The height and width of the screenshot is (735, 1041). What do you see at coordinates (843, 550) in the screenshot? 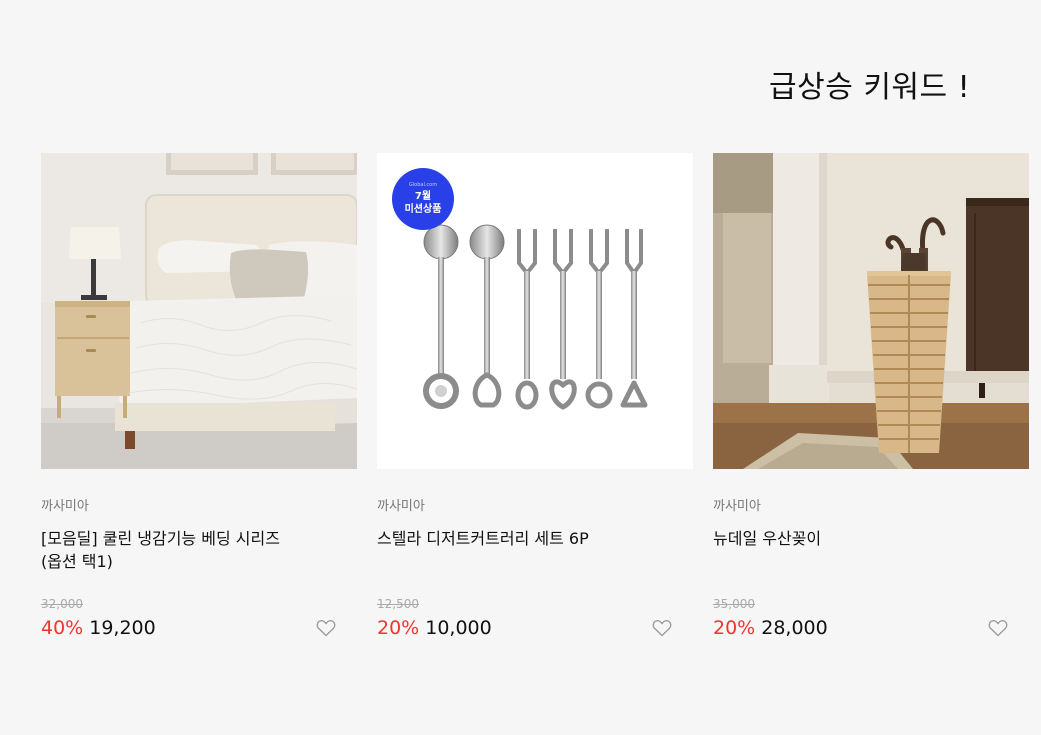
I see `product-name: 뉴데일 우산꽂이` at bounding box center [843, 550].